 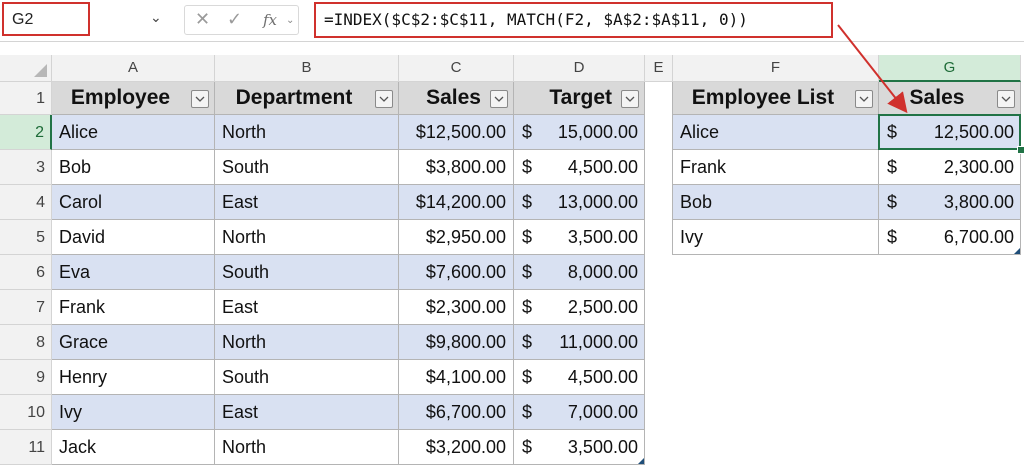 I want to click on table-cell-sales: $9,800.00, so click(x=456, y=342).